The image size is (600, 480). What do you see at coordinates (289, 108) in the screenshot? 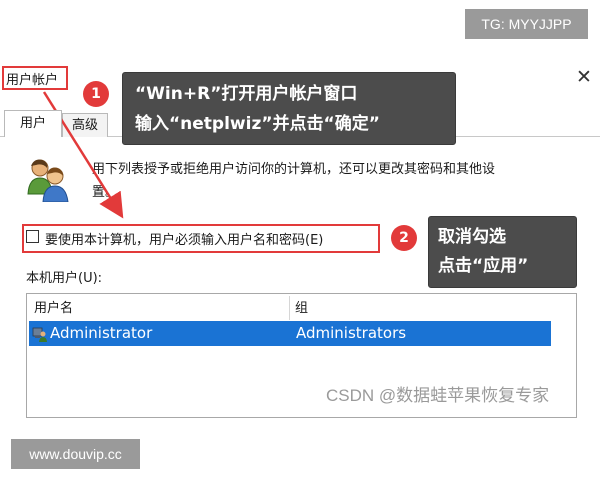
I see `step-1-callout: “Win+R”打开用户帐户窗口 输入“netplwiz”并点击“确定”` at bounding box center [289, 108].